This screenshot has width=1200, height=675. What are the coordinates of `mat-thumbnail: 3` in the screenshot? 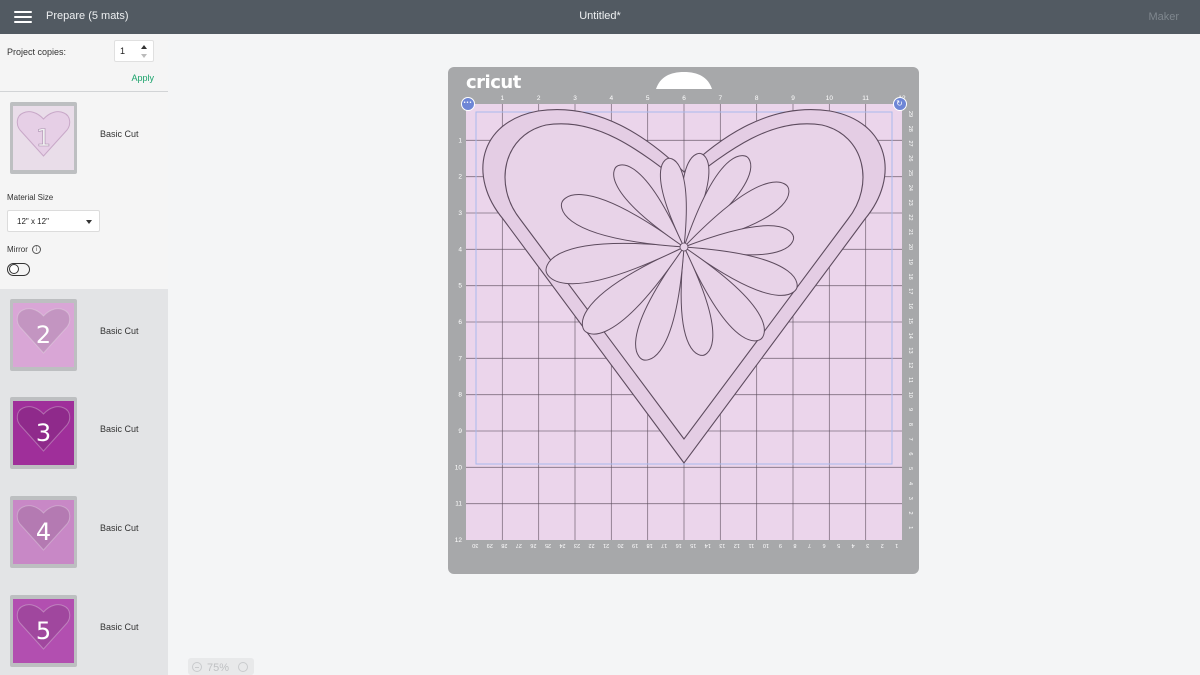 It's located at (43, 433).